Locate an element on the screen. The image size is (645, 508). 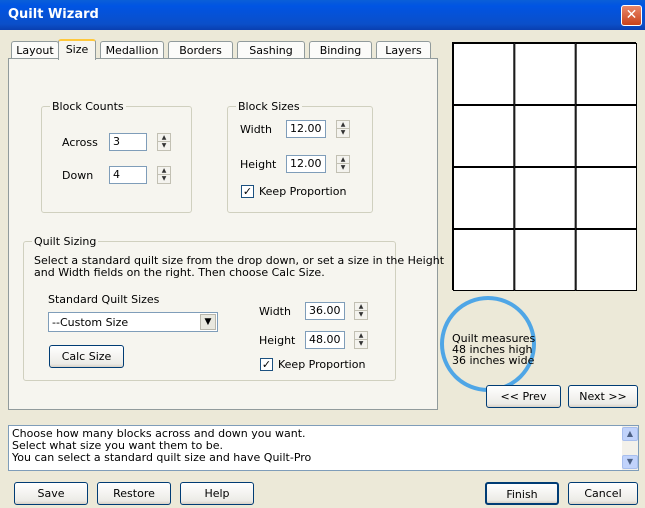
down-spinner: ▲ ▼ is located at coordinates (164, 175).